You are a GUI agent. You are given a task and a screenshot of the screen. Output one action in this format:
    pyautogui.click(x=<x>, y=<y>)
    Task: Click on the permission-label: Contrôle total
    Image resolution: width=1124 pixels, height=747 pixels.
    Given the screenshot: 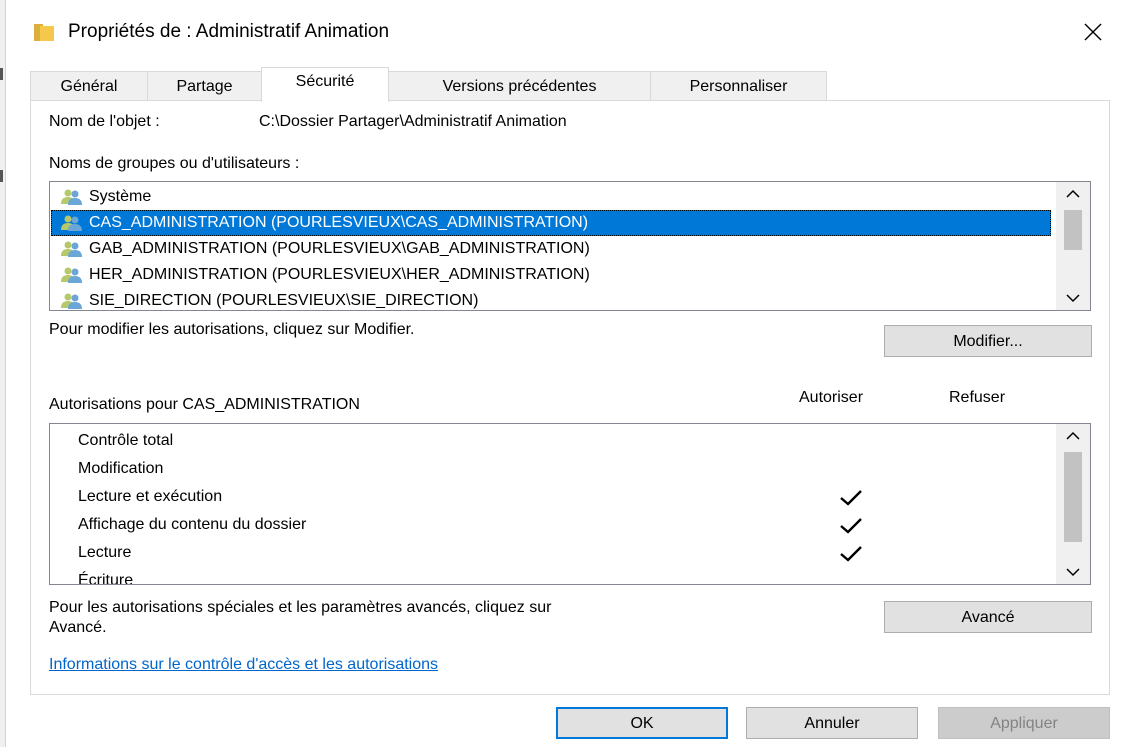 What is the action you would take?
    pyautogui.click(x=126, y=440)
    